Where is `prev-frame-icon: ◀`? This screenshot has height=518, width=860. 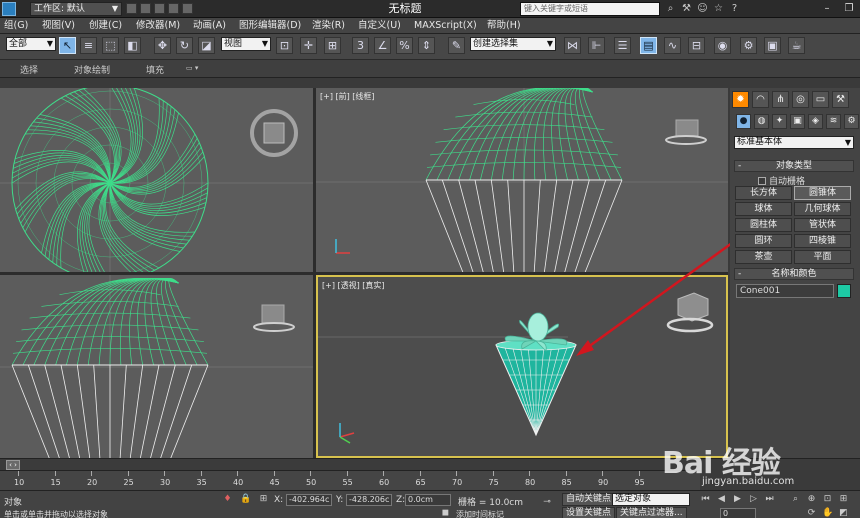
prev-frame-icon: ◀ is located at coordinates (721, 499).